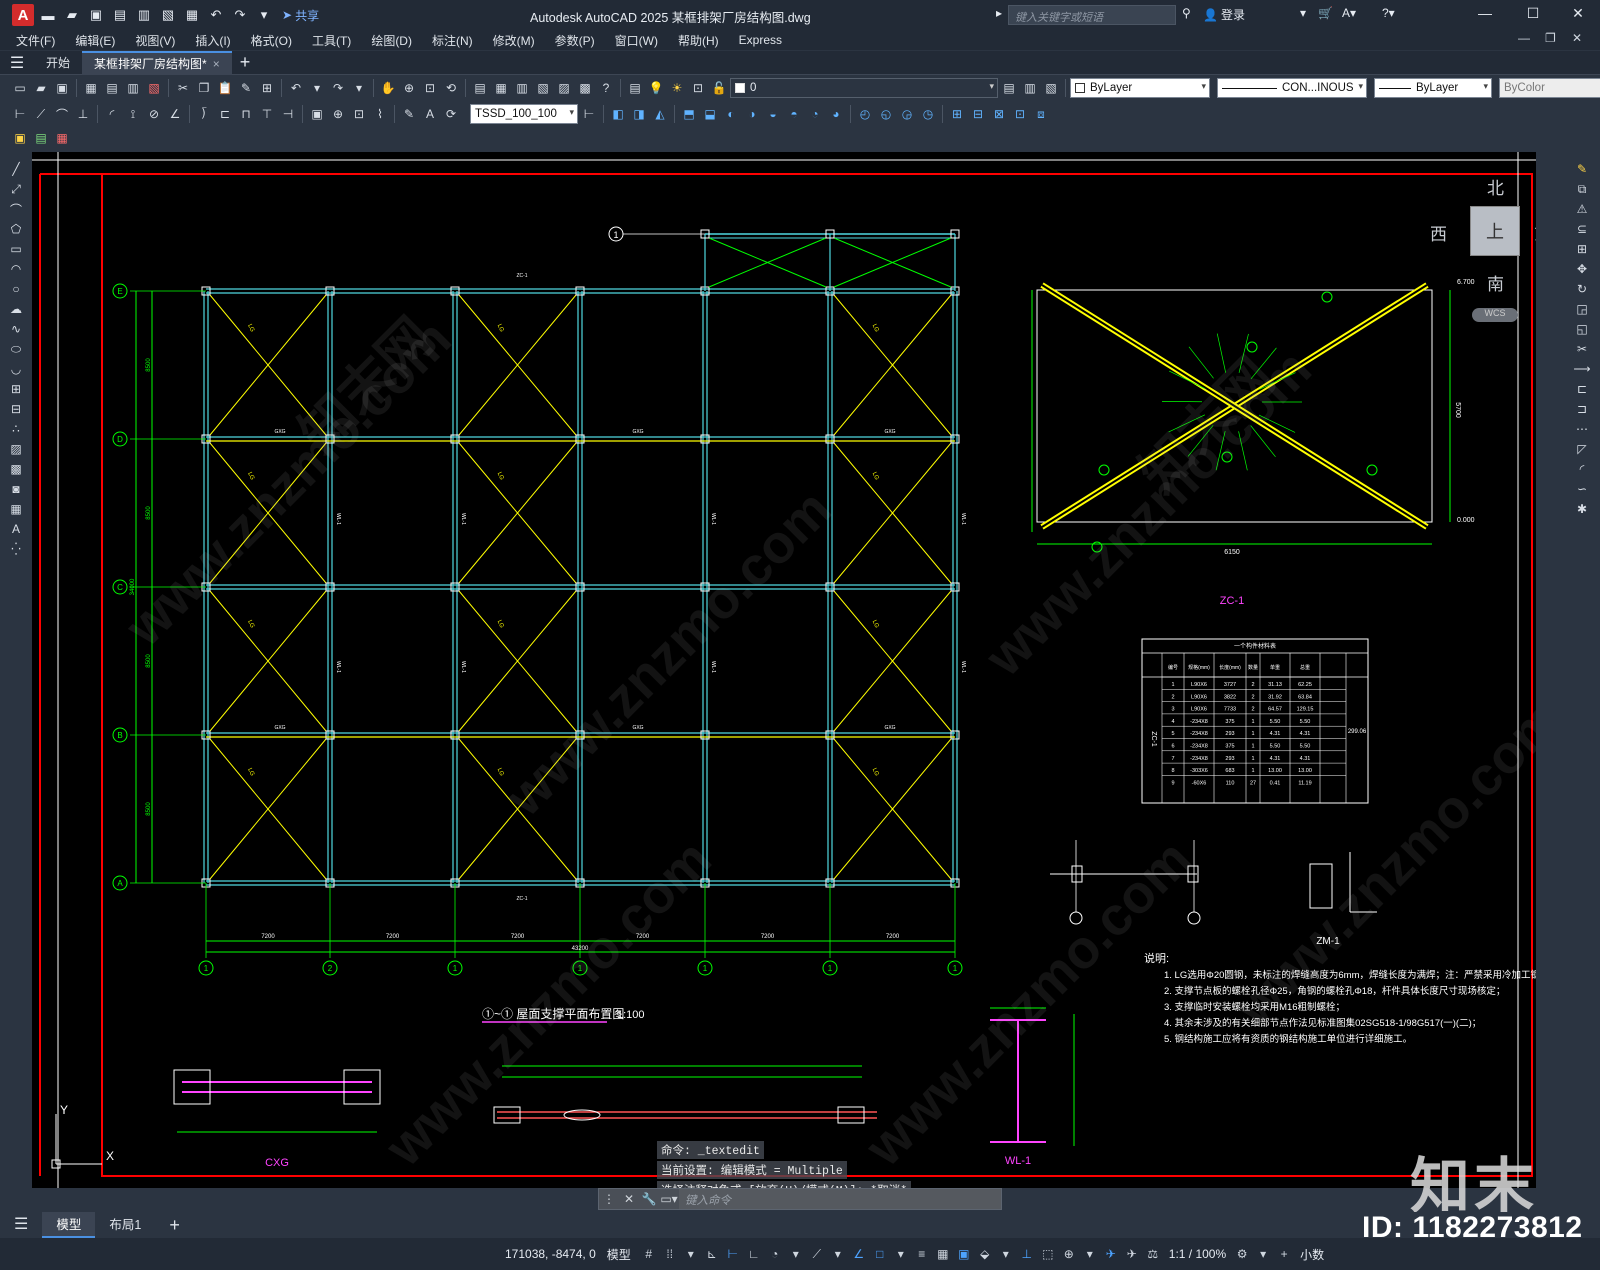  Describe the element at coordinates (16, 489) in the screenshot. I see `region-icon: ◙` at that location.